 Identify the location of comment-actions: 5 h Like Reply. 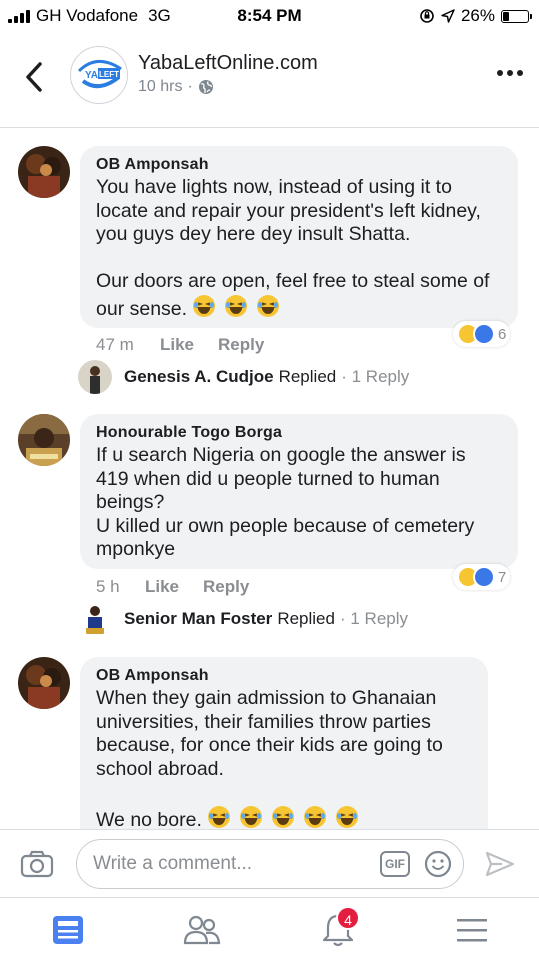
(172, 587).